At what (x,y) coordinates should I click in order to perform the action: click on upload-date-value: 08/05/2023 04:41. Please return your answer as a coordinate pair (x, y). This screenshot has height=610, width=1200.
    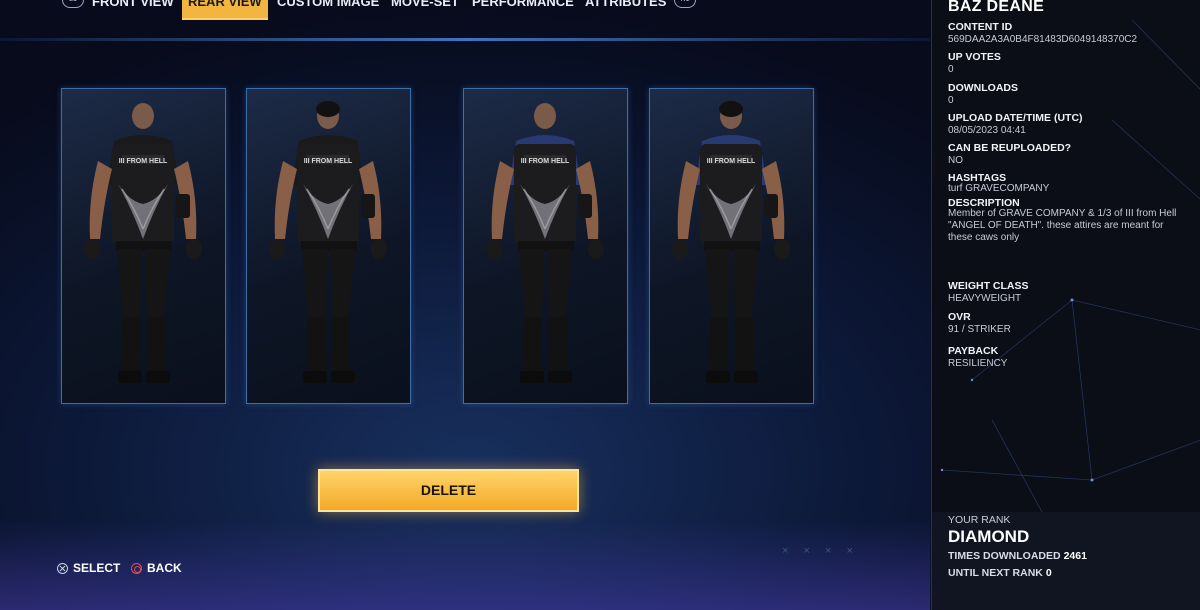
    Looking at the image, I should click on (987, 130).